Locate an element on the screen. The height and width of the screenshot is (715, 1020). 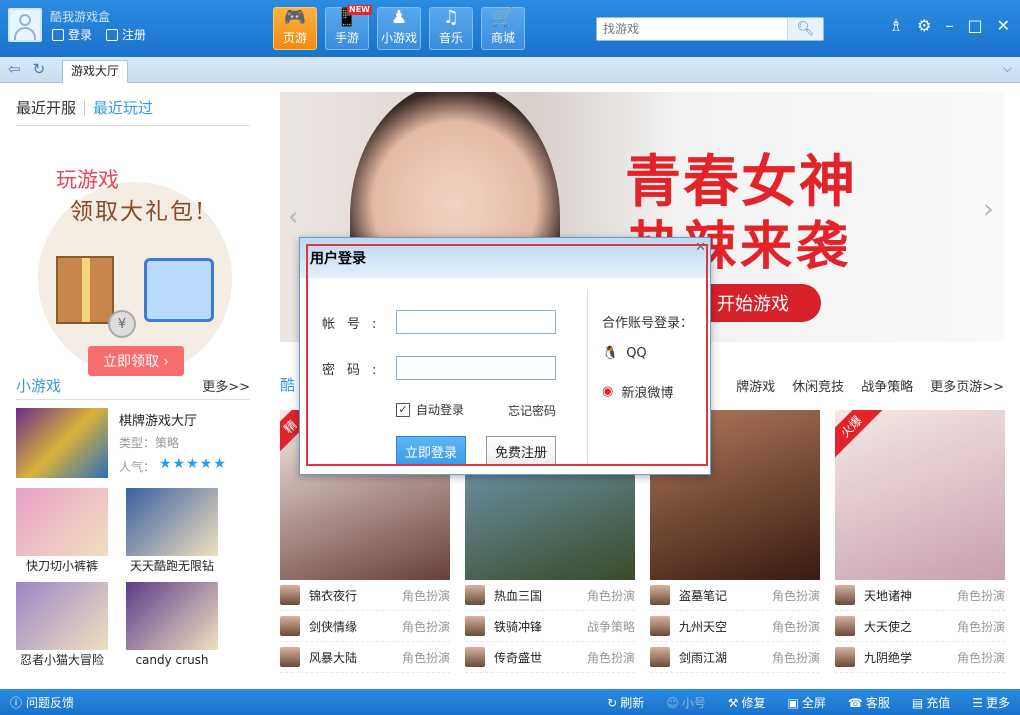
free-register-button: 免费注册 is located at coordinates (521, 451).